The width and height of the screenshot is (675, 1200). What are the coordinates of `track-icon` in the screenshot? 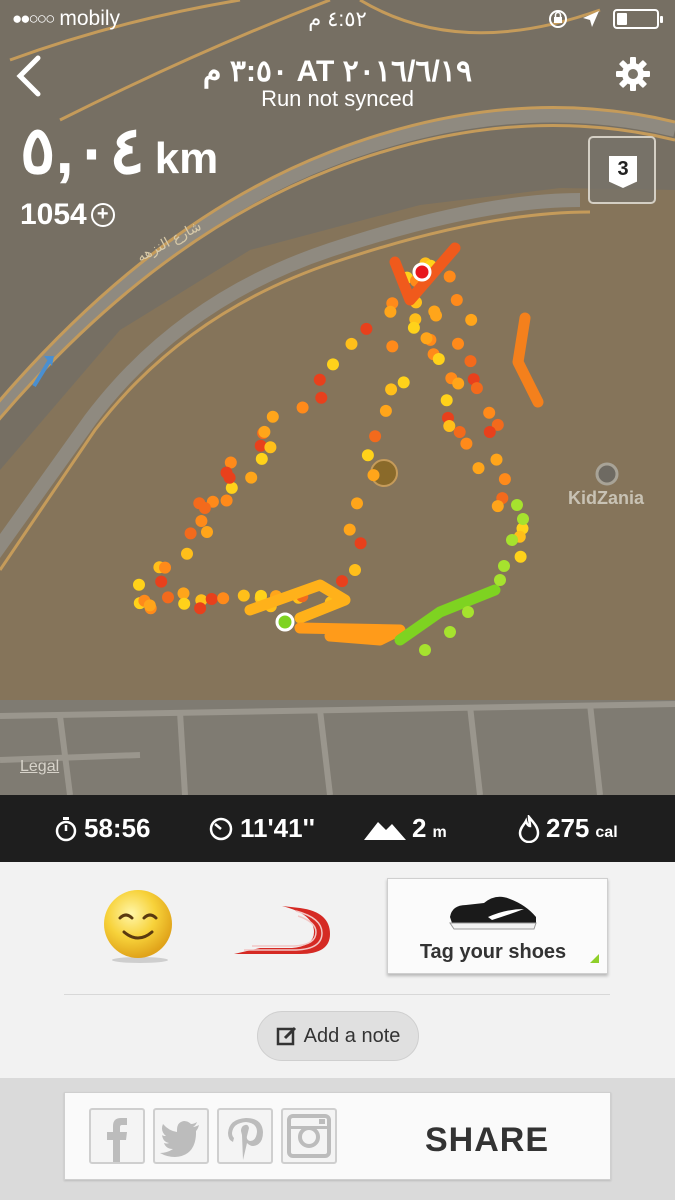 It's located at (284, 929).